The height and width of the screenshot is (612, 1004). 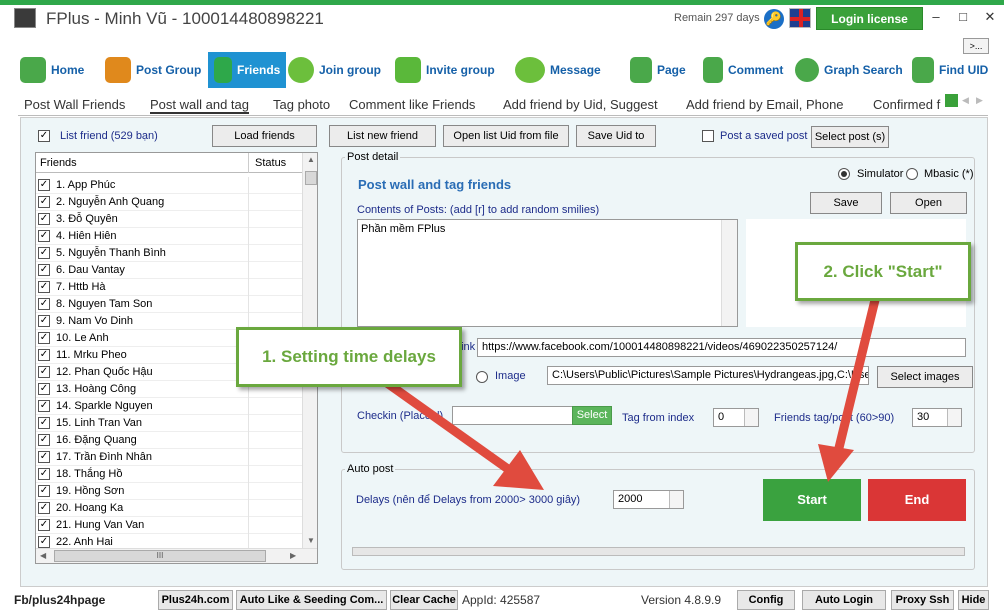 What do you see at coordinates (844, 174) in the screenshot?
I see `simulator-radio` at bounding box center [844, 174].